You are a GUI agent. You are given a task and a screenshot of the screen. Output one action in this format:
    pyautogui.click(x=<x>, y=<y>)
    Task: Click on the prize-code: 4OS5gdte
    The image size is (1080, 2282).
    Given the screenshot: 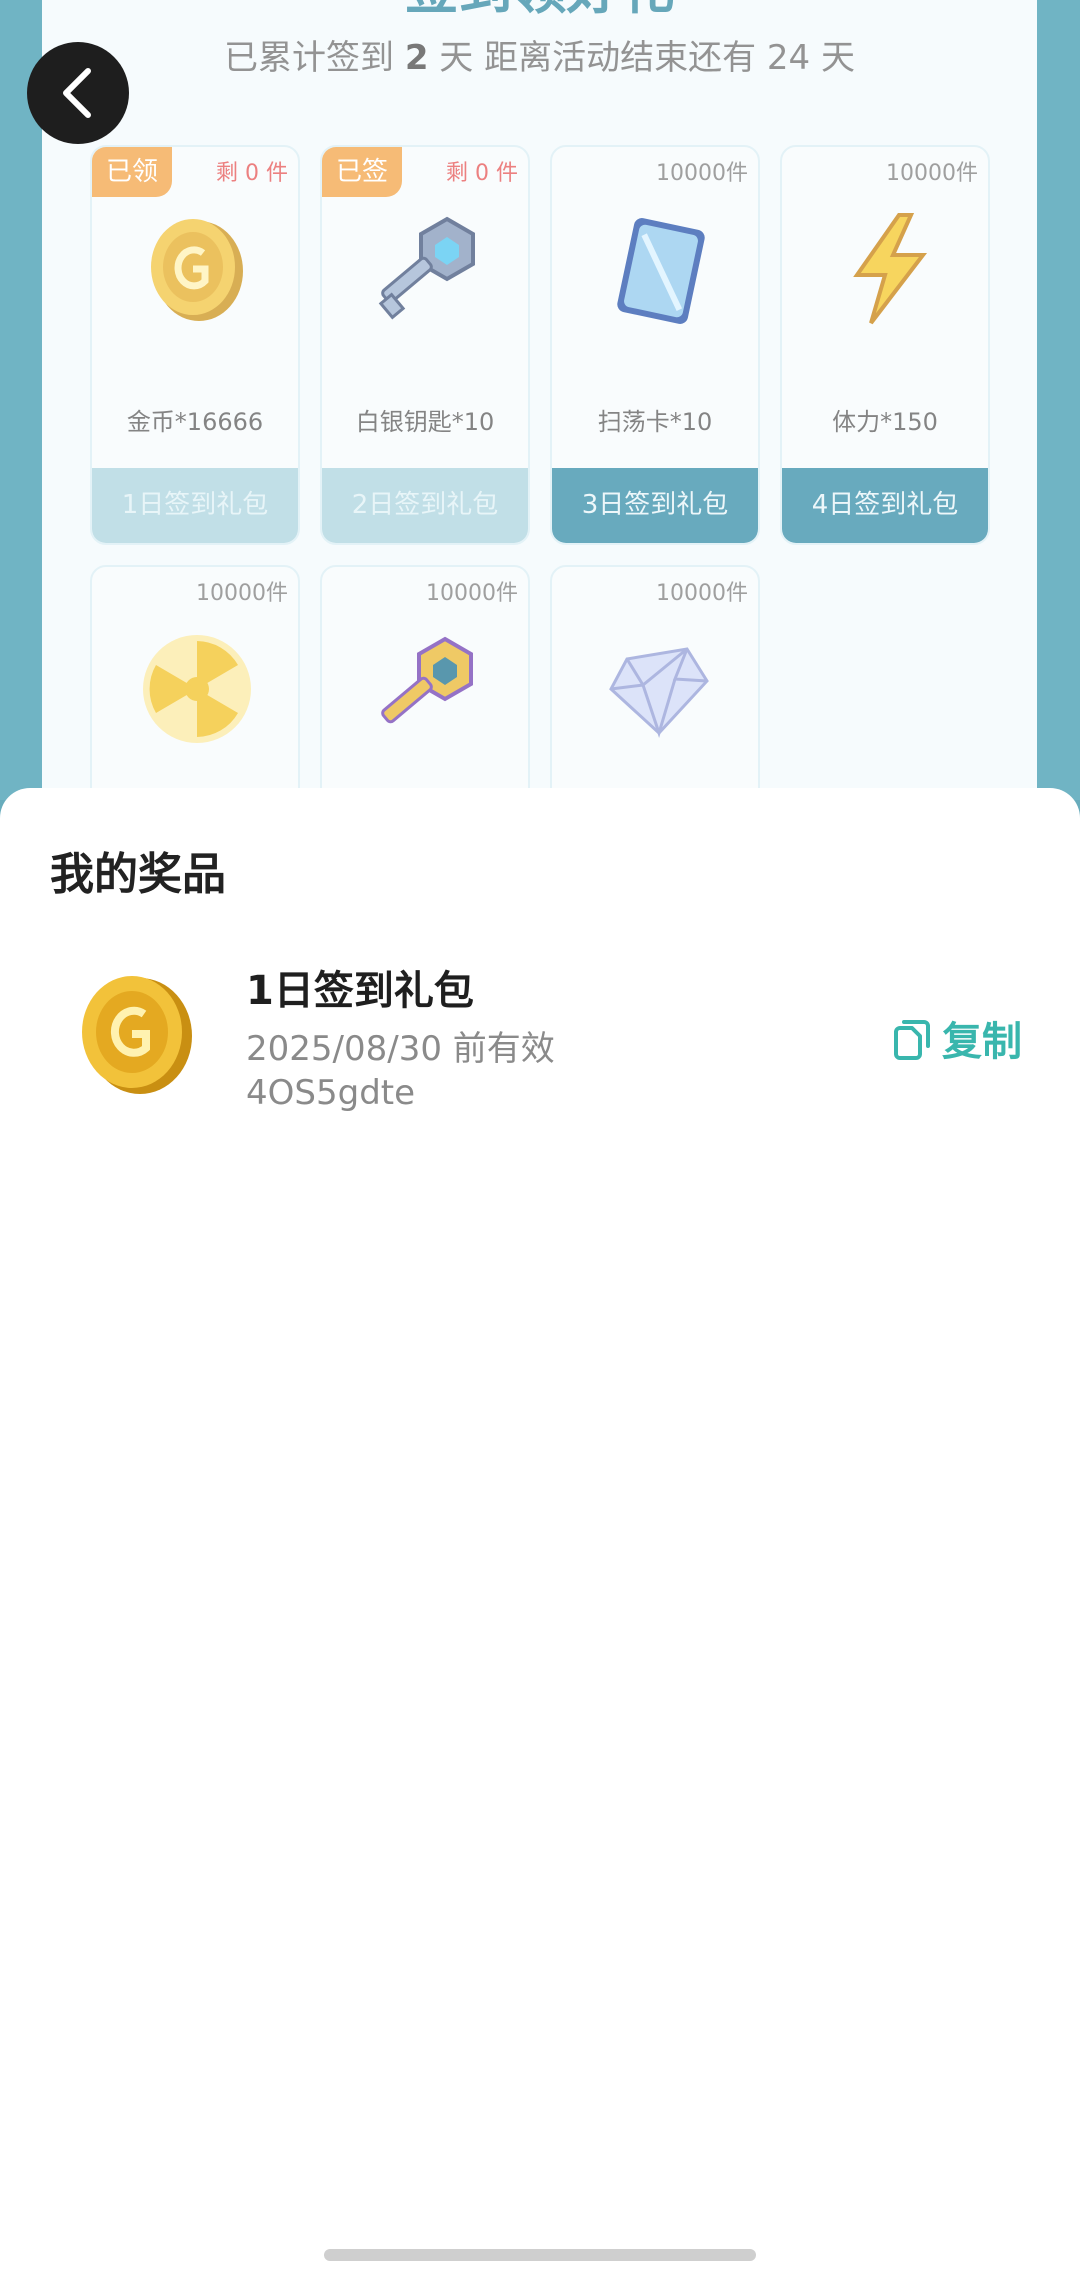 What is the action you would take?
    pyautogui.click(x=331, y=1093)
    